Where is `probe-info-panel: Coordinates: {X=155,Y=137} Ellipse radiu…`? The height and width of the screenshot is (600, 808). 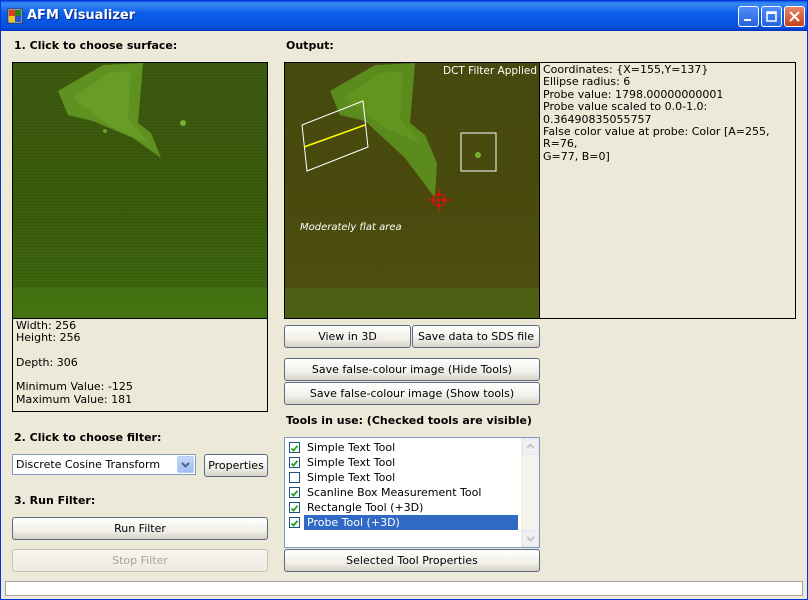
probe-info-panel: Coordinates: {X=155,Y=137} Ellipse radiu… is located at coordinates (668, 190).